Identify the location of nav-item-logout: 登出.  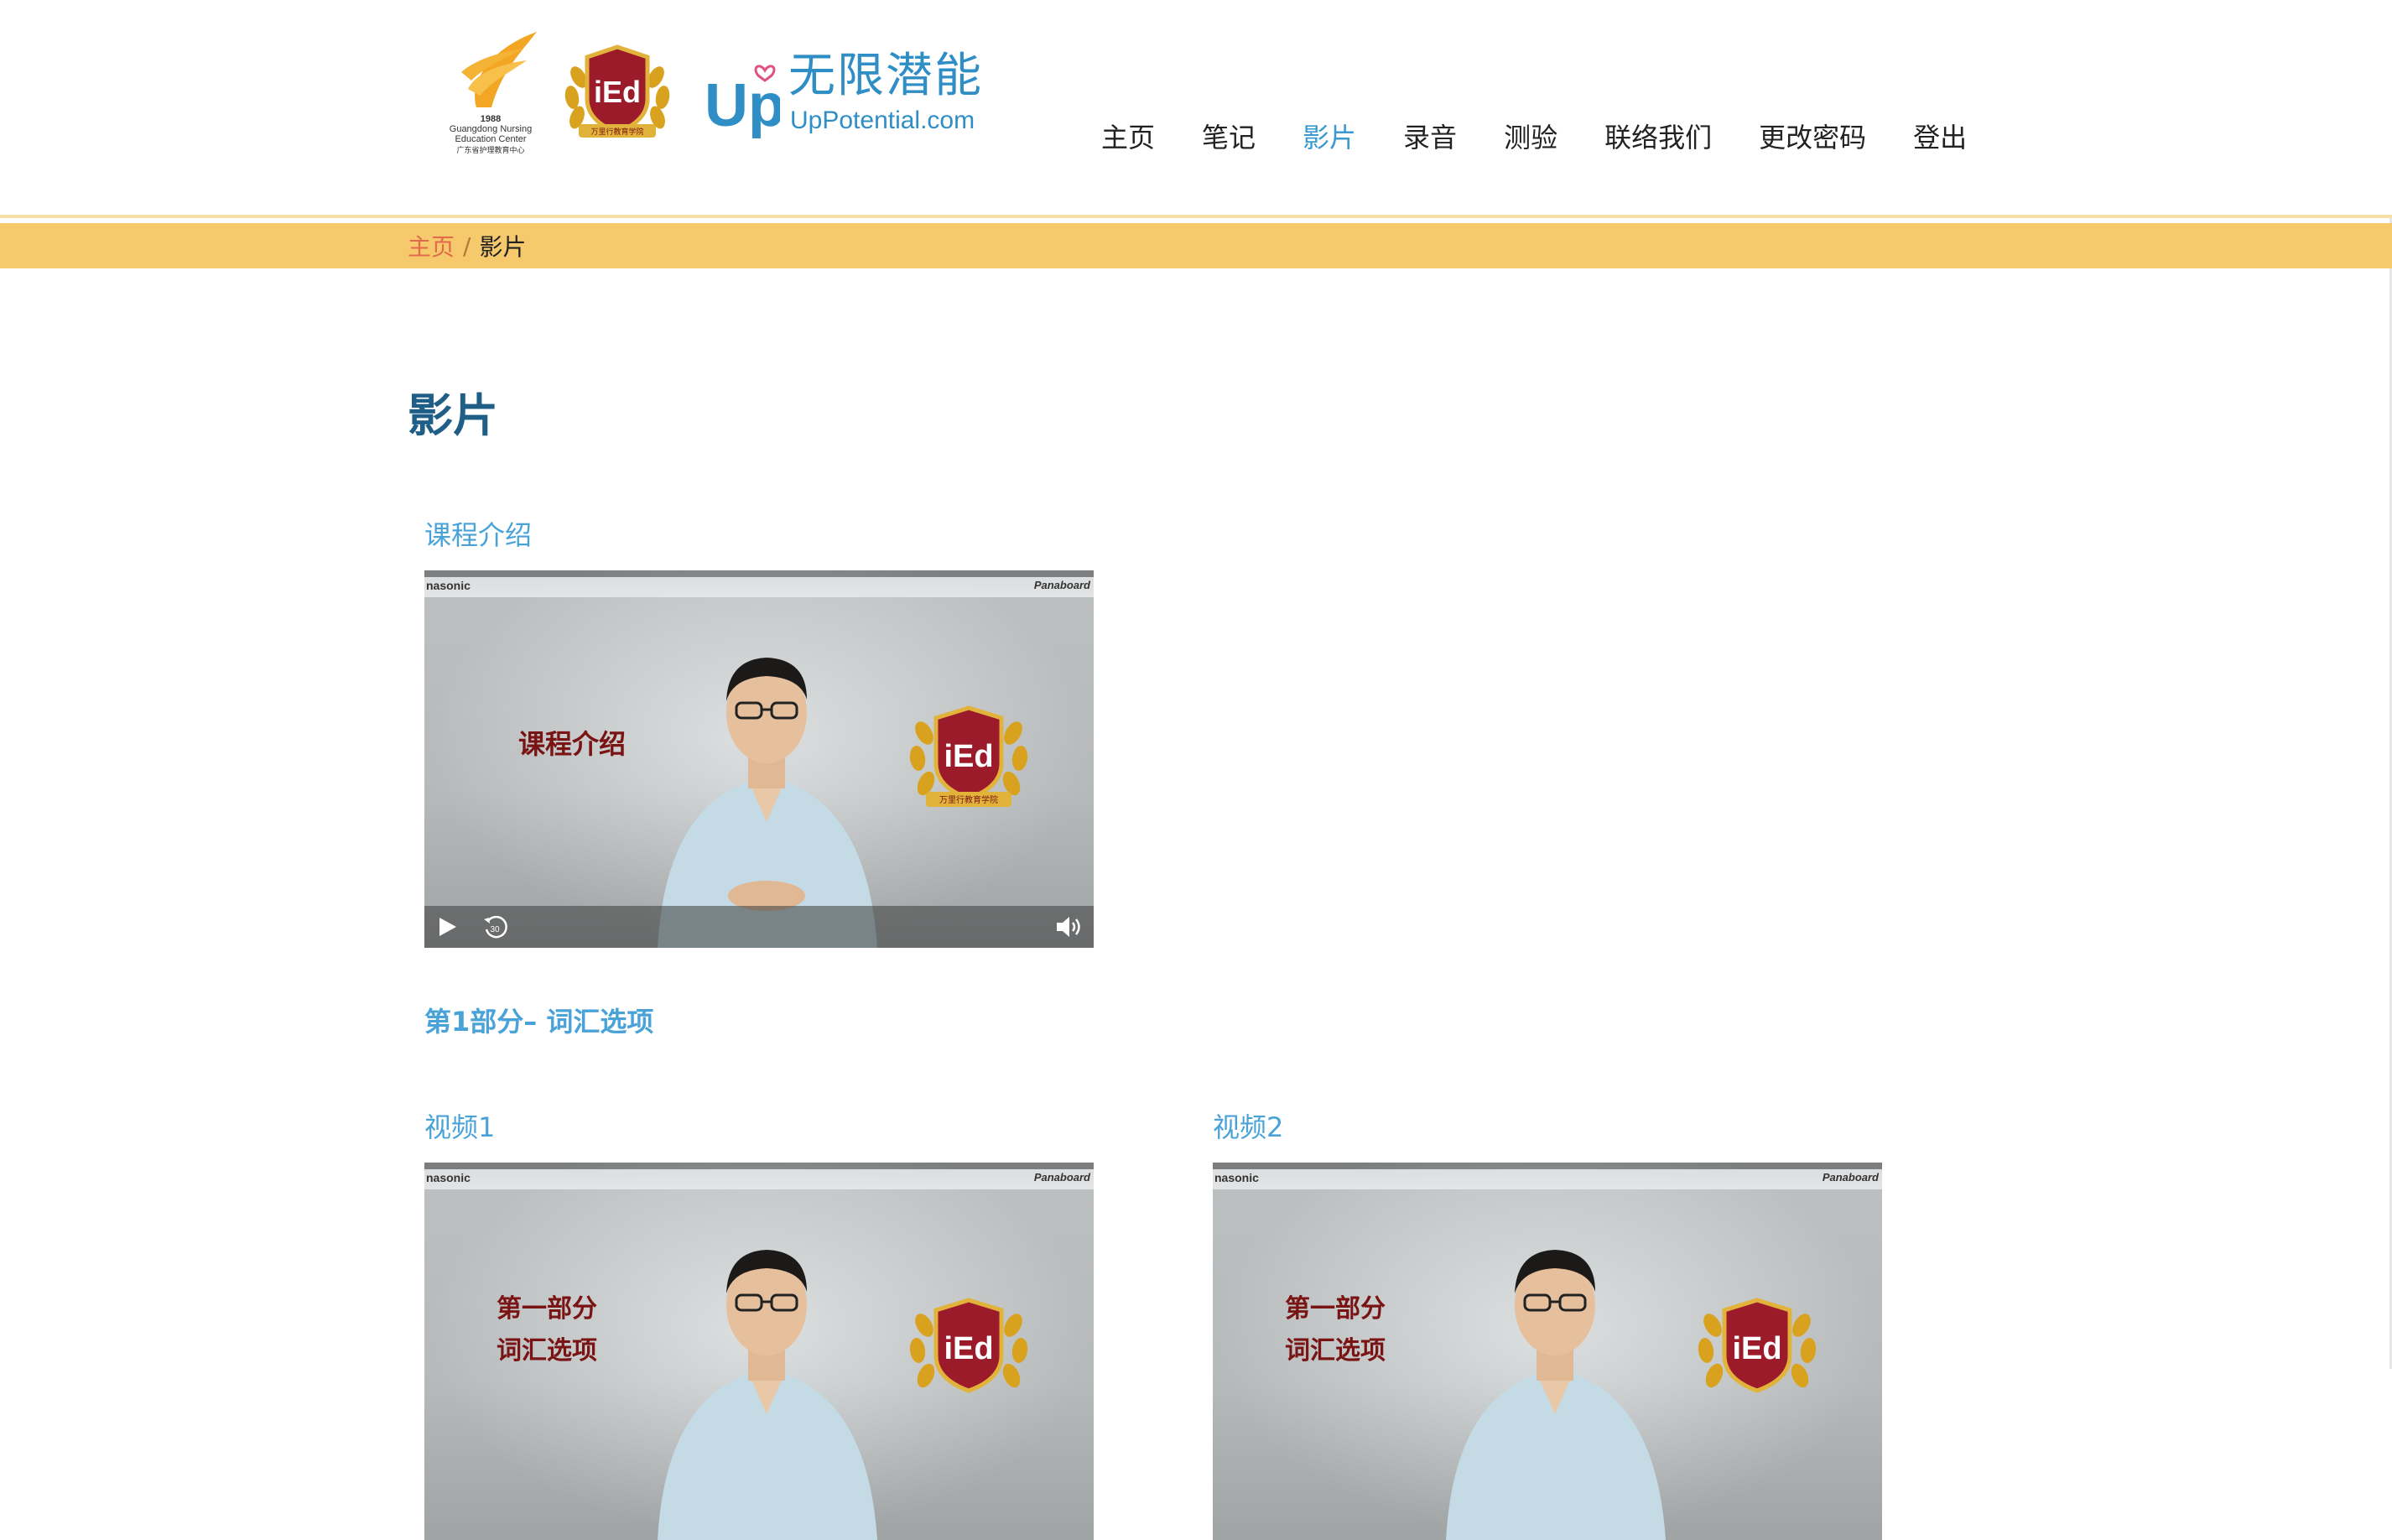
(1940, 138).